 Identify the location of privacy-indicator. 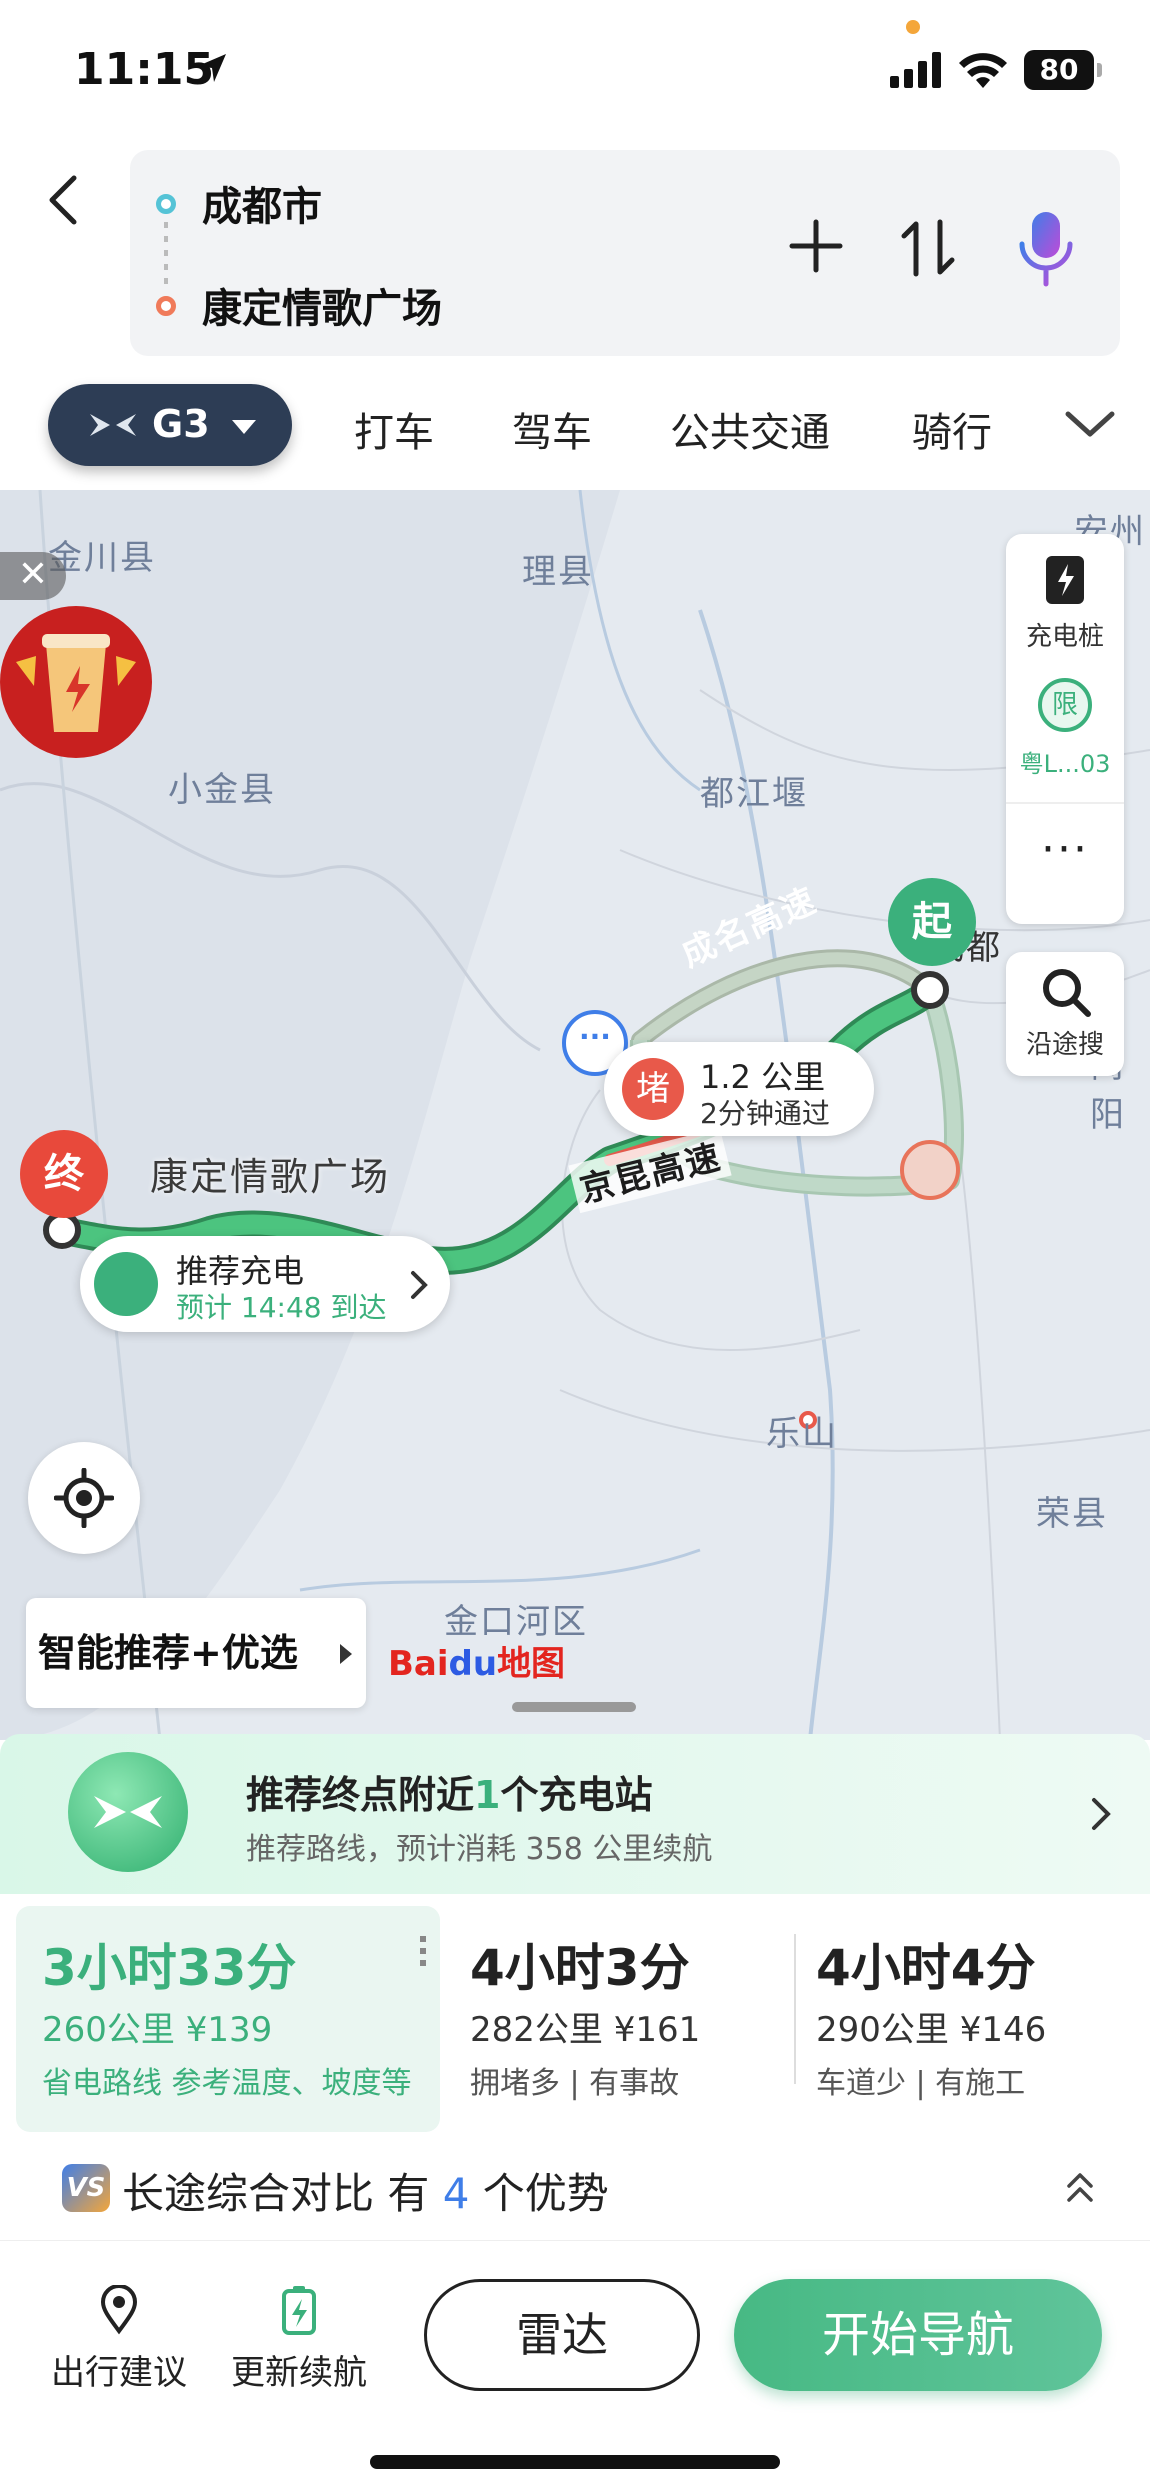
(913, 27).